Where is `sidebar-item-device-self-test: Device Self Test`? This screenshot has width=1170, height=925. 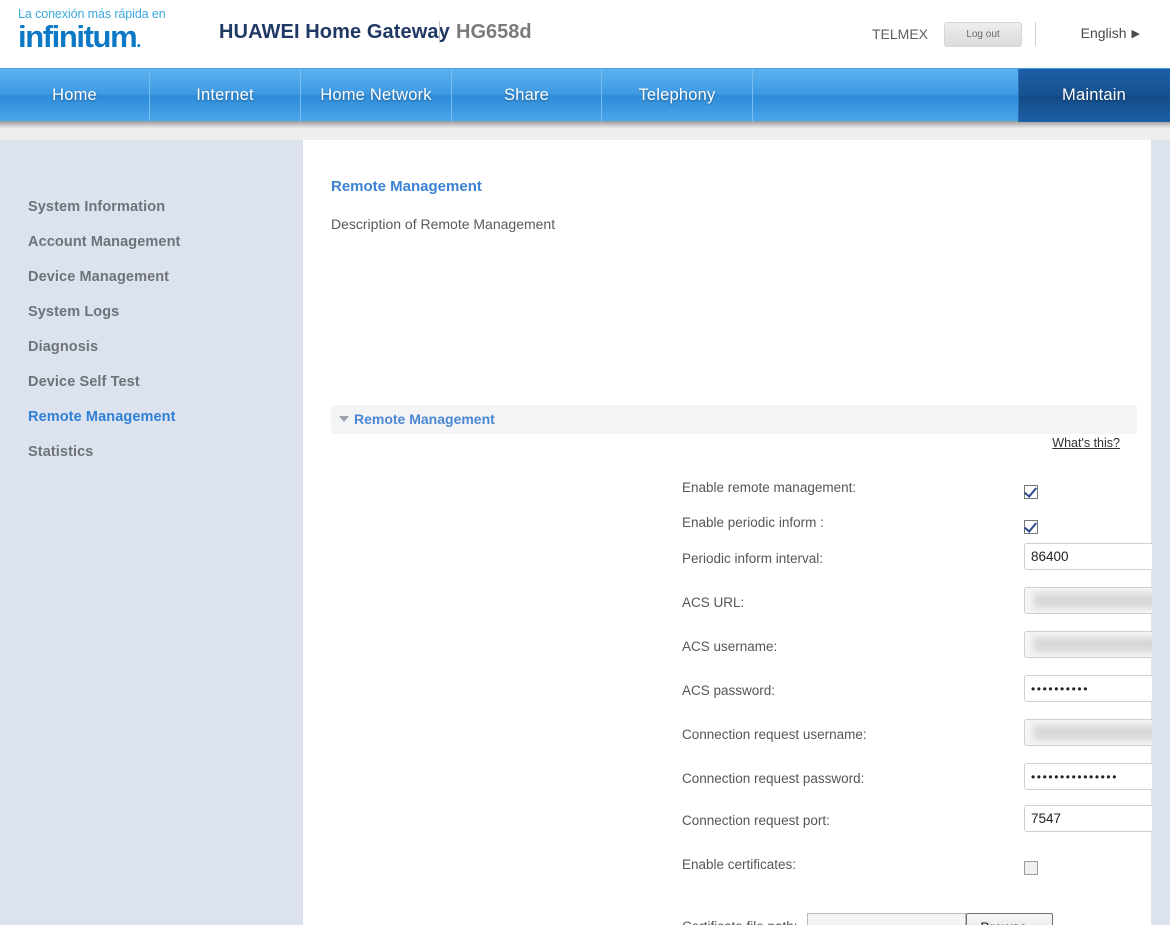
sidebar-item-device-self-test: Device Self Test is located at coordinates (84, 382).